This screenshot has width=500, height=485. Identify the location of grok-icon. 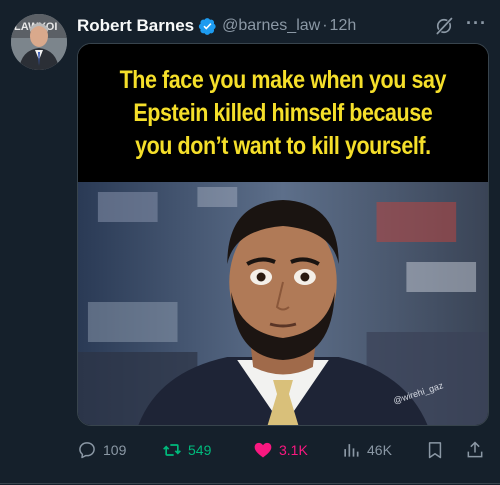
(444, 26).